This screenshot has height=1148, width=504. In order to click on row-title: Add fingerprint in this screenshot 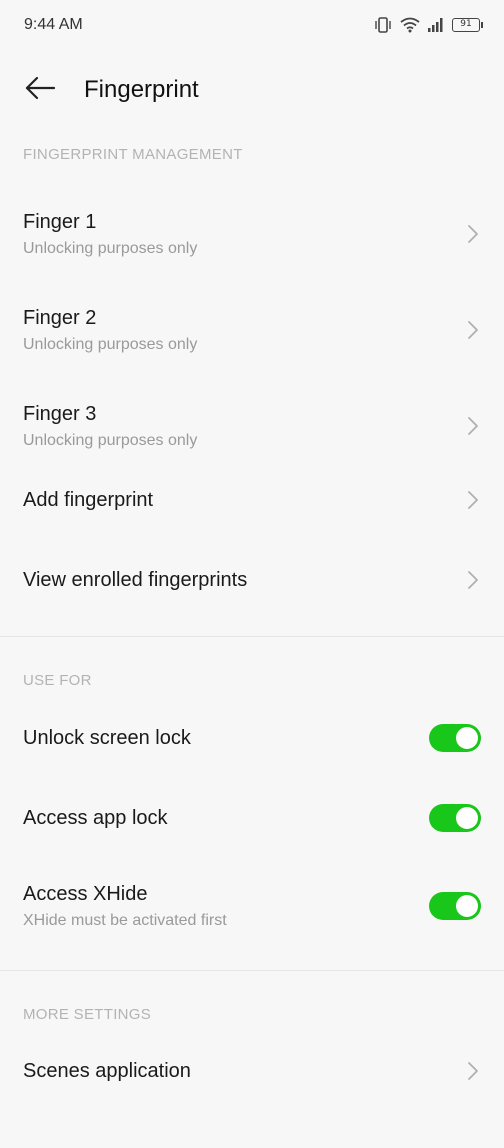, I will do `click(88, 499)`.